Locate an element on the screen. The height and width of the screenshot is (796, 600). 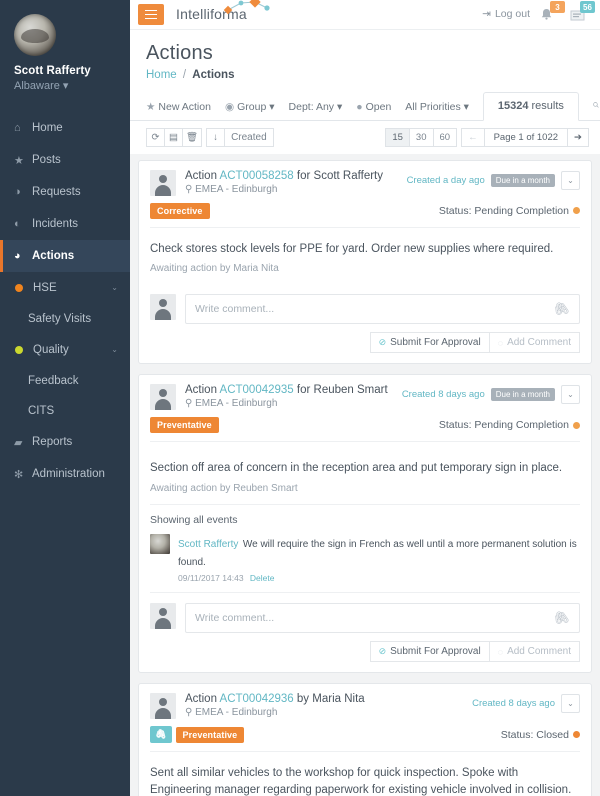
lime-dot-icon is located at coordinates (19, 350).